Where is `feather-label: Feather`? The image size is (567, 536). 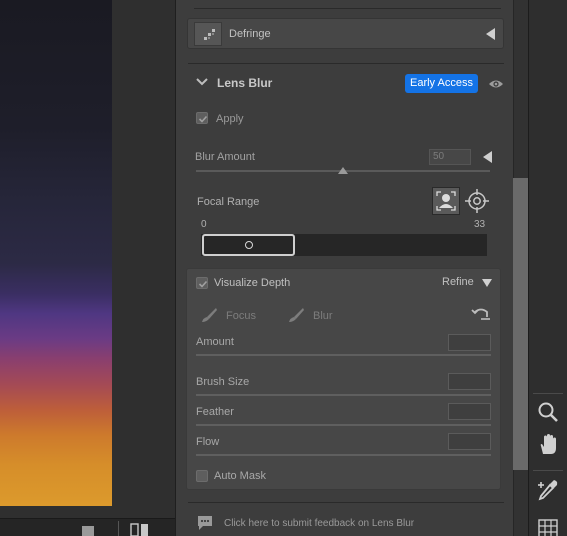 feather-label: Feather is located at coordinates (215, 412).